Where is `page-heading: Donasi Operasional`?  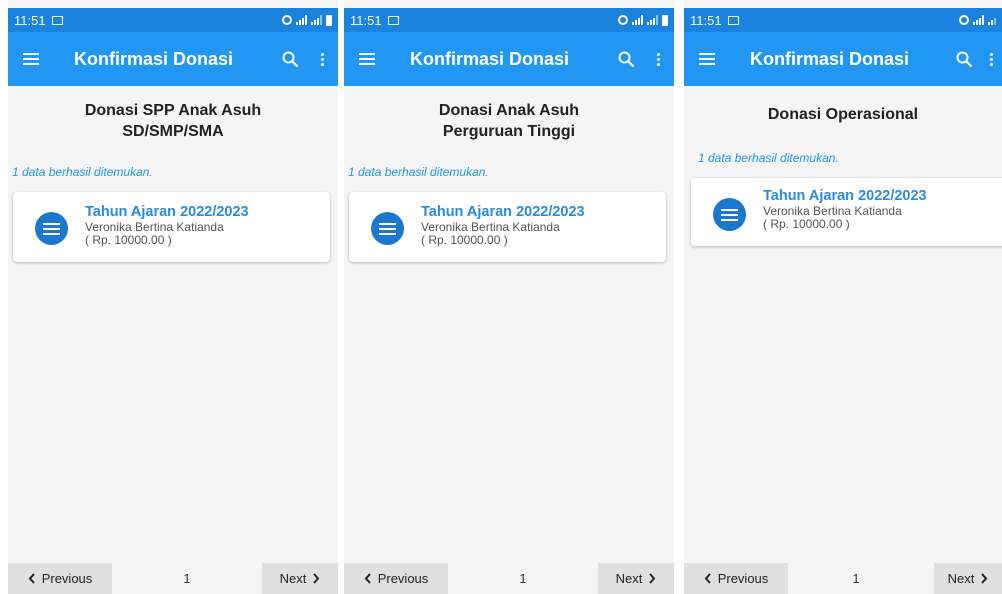 page-heading: Donasi Operasional is located at coordinates (843, 114).